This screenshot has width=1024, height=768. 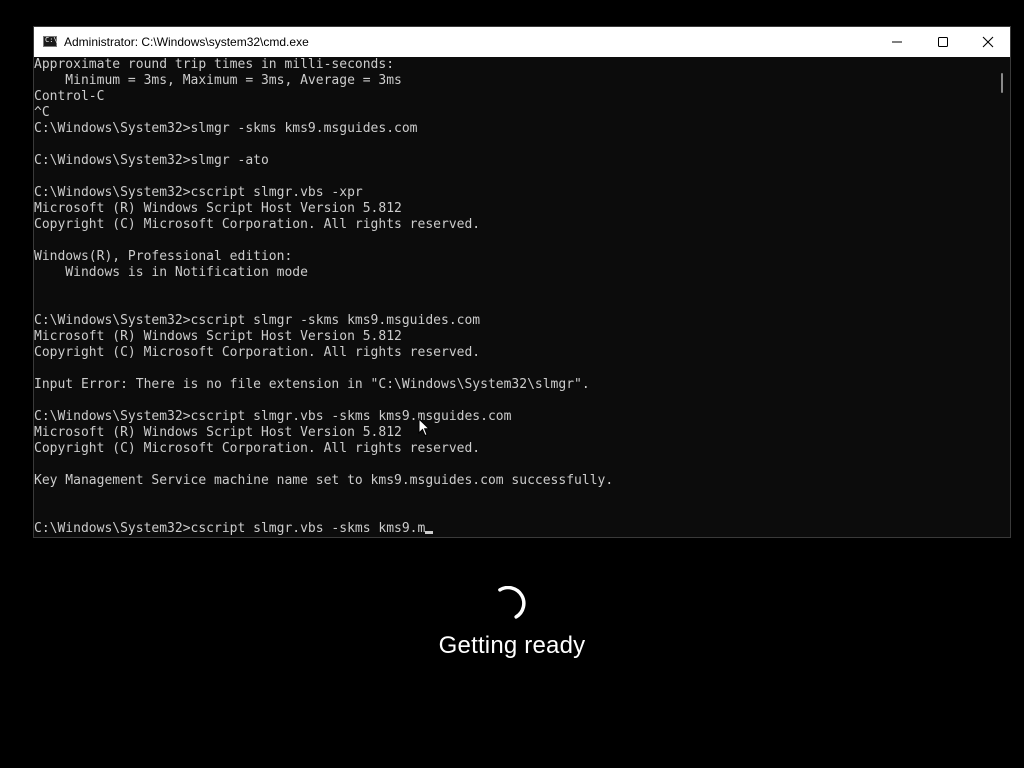 I want to click on maximize-icon, so click(x=943, y=42).